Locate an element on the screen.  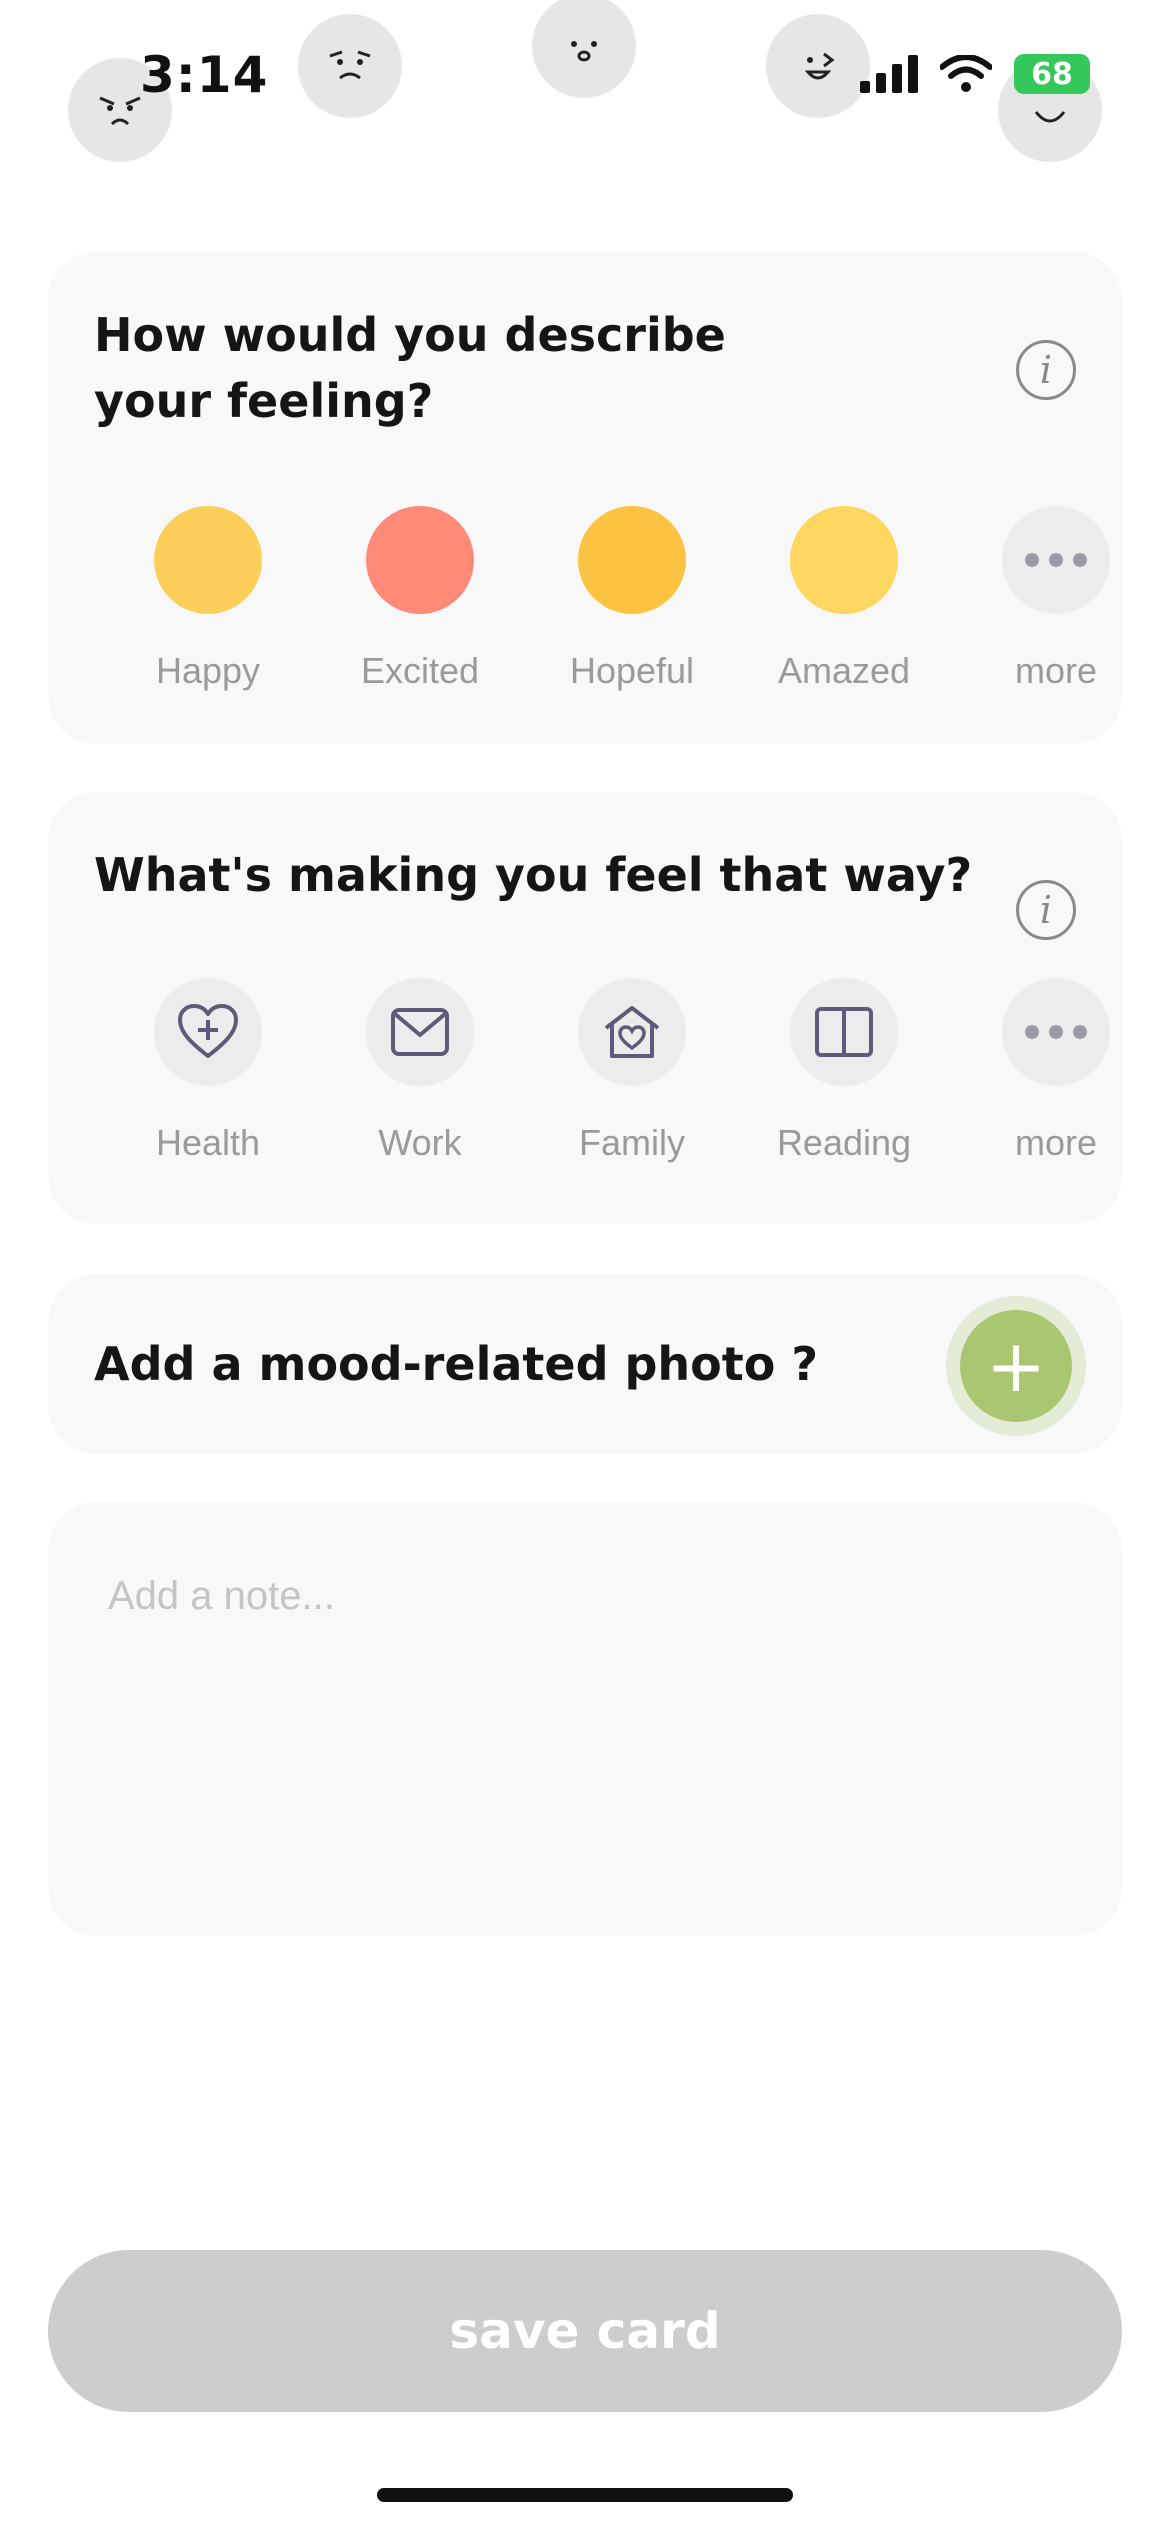
hopeful-mood-swatch is located at coordinates (632, 560).